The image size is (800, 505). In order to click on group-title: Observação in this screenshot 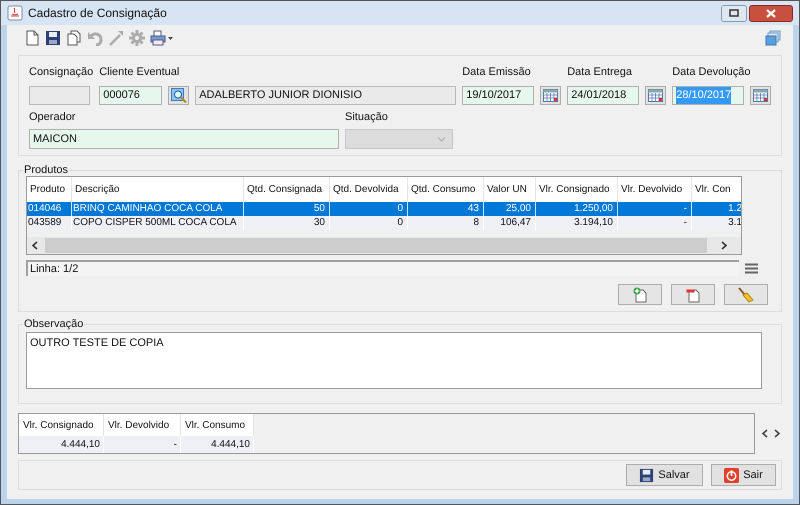, I will do `click(53, 324)`.